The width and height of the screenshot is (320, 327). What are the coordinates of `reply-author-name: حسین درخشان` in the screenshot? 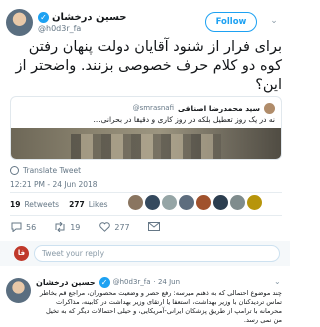 It's located at (66, 282).